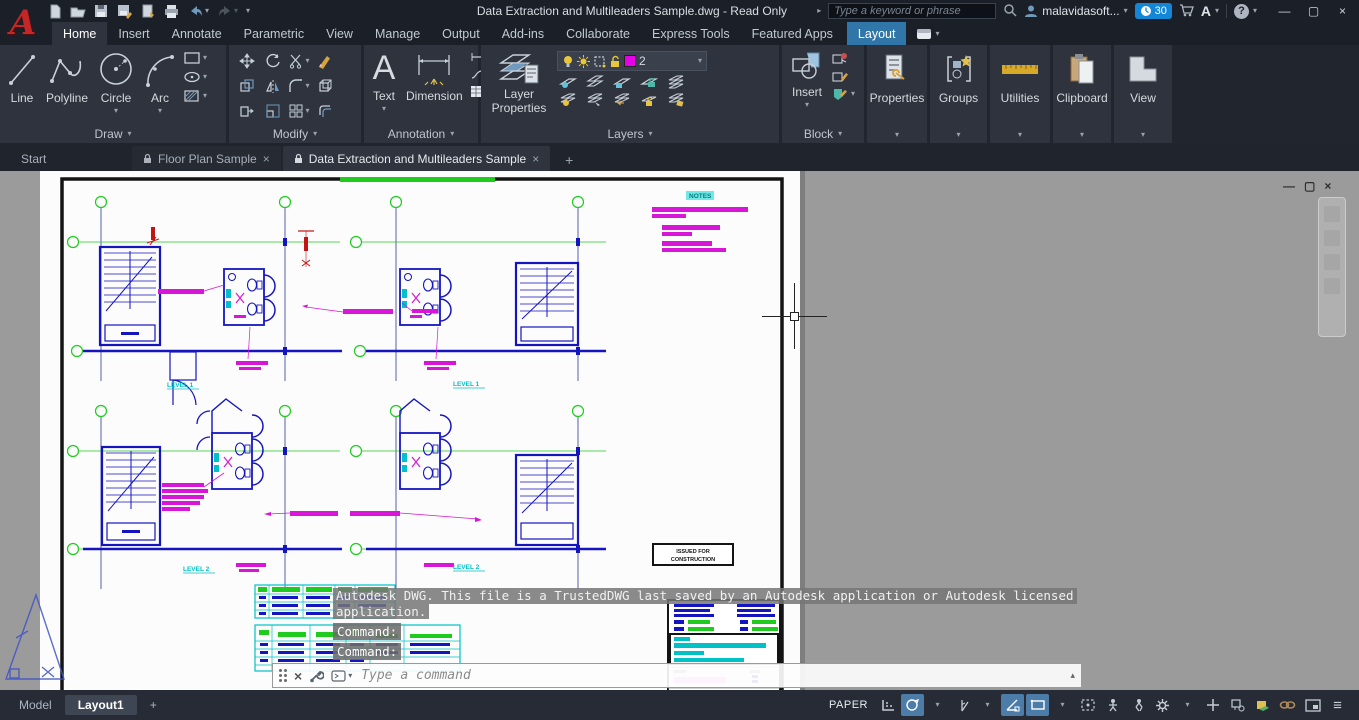 This screenshot has height=720, width=1359. Describe the element at coordinates (622, 99) in the screenshot. I see `layer-previous-tool` at that location.